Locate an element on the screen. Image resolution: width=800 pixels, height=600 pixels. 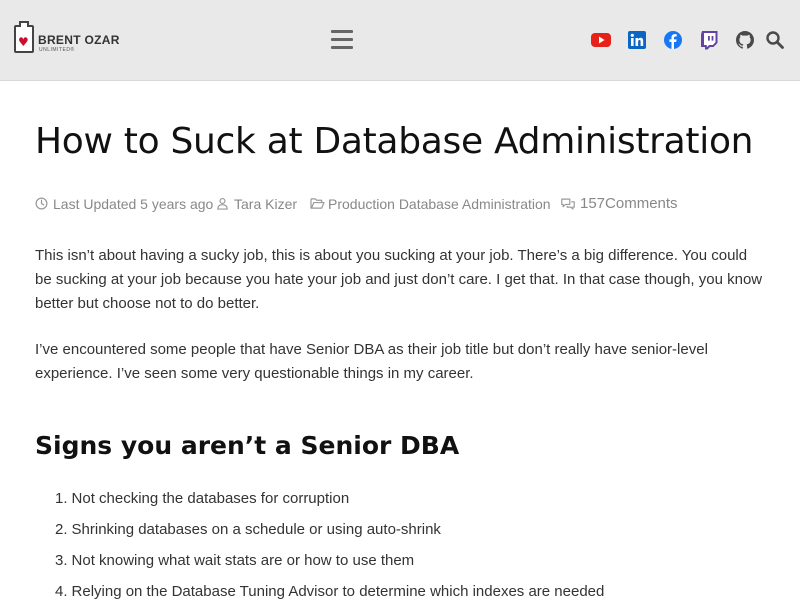
github-icon is located at coordinates (745, 40).